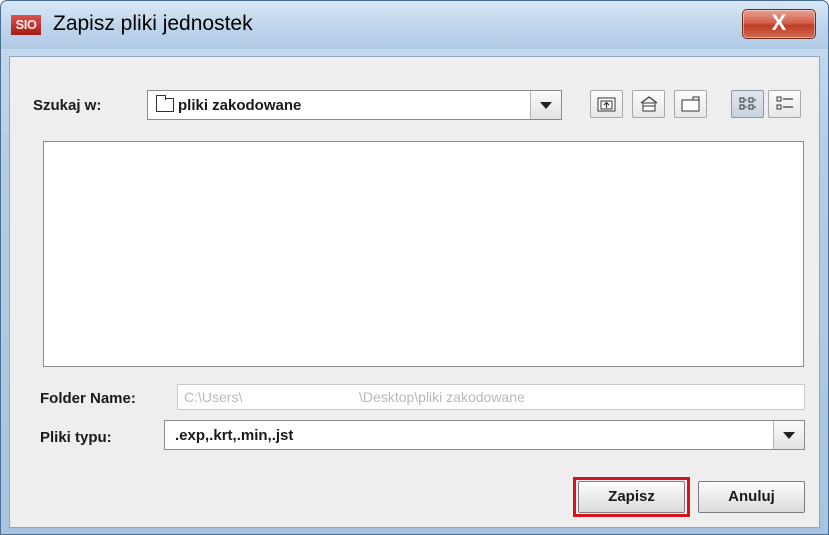 The width and height of the screenshot is (829, 535). Describe the element at coordinates (751, 497) in the screenshot. I see `cancel-button: Anuluj` at that location.